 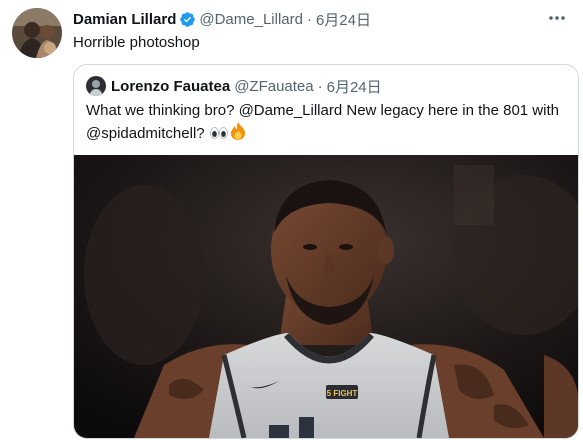 I want to click on quoted-author-name: Lorenzo Fauatea, so click(x=171, y=86).